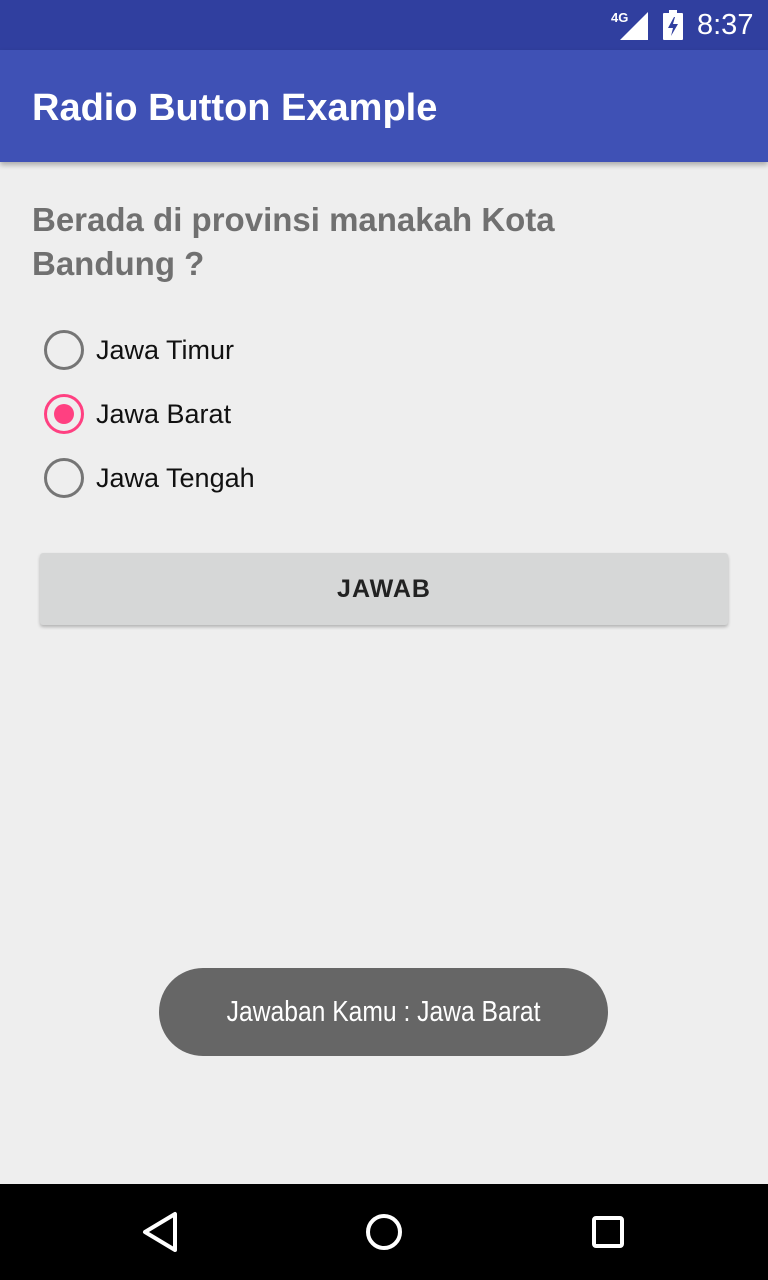 The height and width of the screenshot is (1280, 768). Describe the element at coordinates (725, 25) in the screenshot. I see `status-clock: 8:37` at that location.